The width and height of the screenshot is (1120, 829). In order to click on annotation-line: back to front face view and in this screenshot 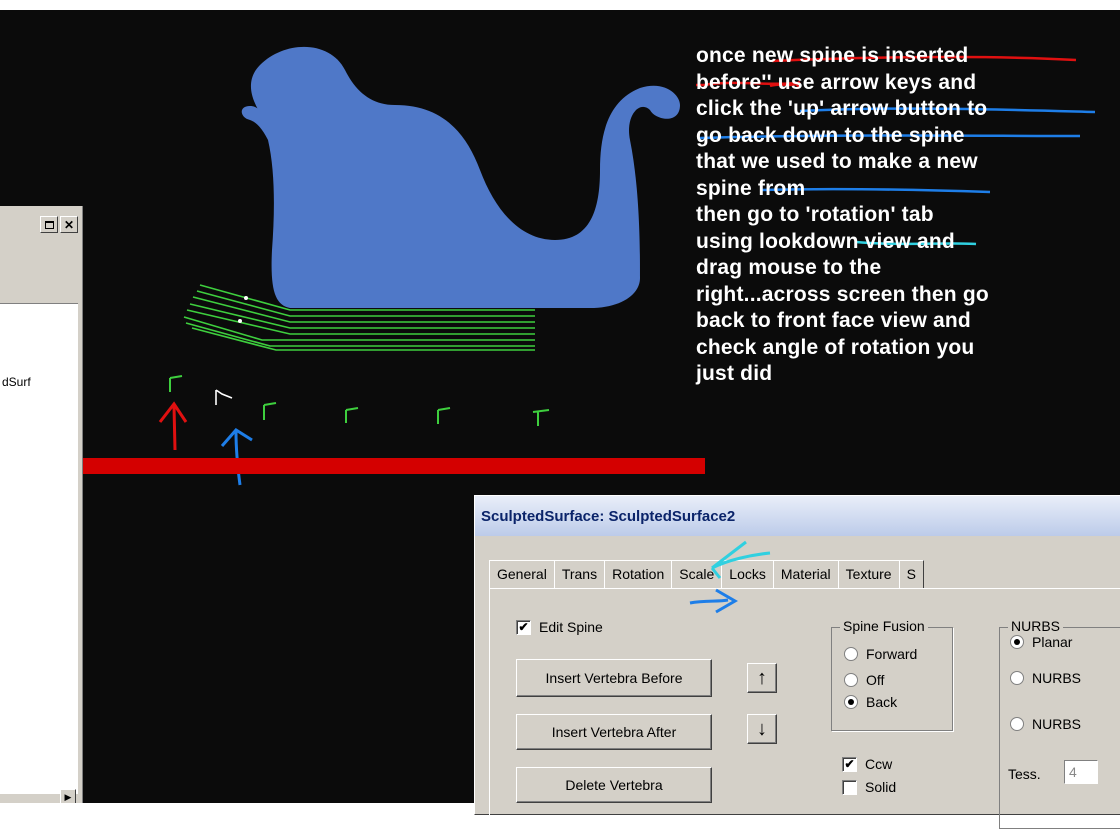, I will do `click(833, 320)`.